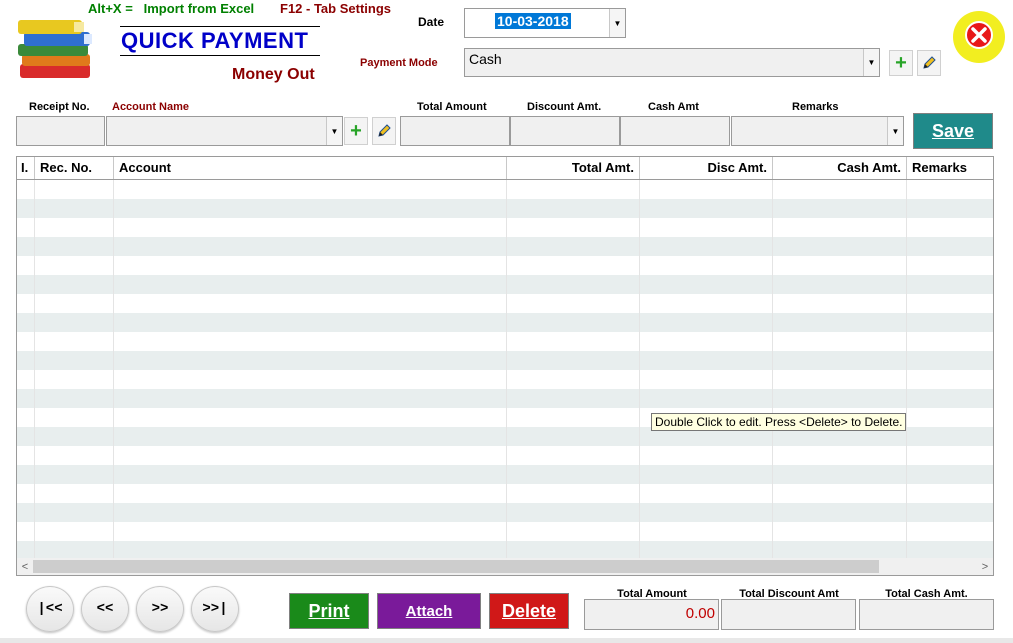 The height and width of the screenshot is (643, 1013). Describe the element at coordinates (26, 168) in the screenshot. I see `col-header-index: I.` at that location.